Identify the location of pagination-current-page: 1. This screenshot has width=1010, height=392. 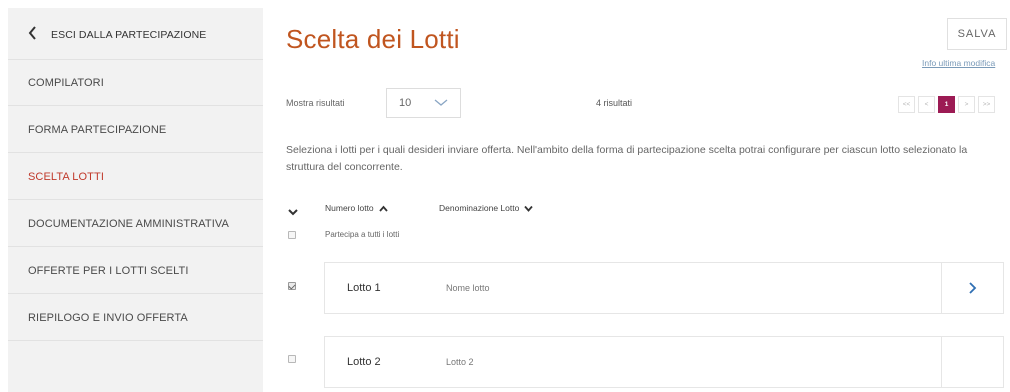
(946, 104).